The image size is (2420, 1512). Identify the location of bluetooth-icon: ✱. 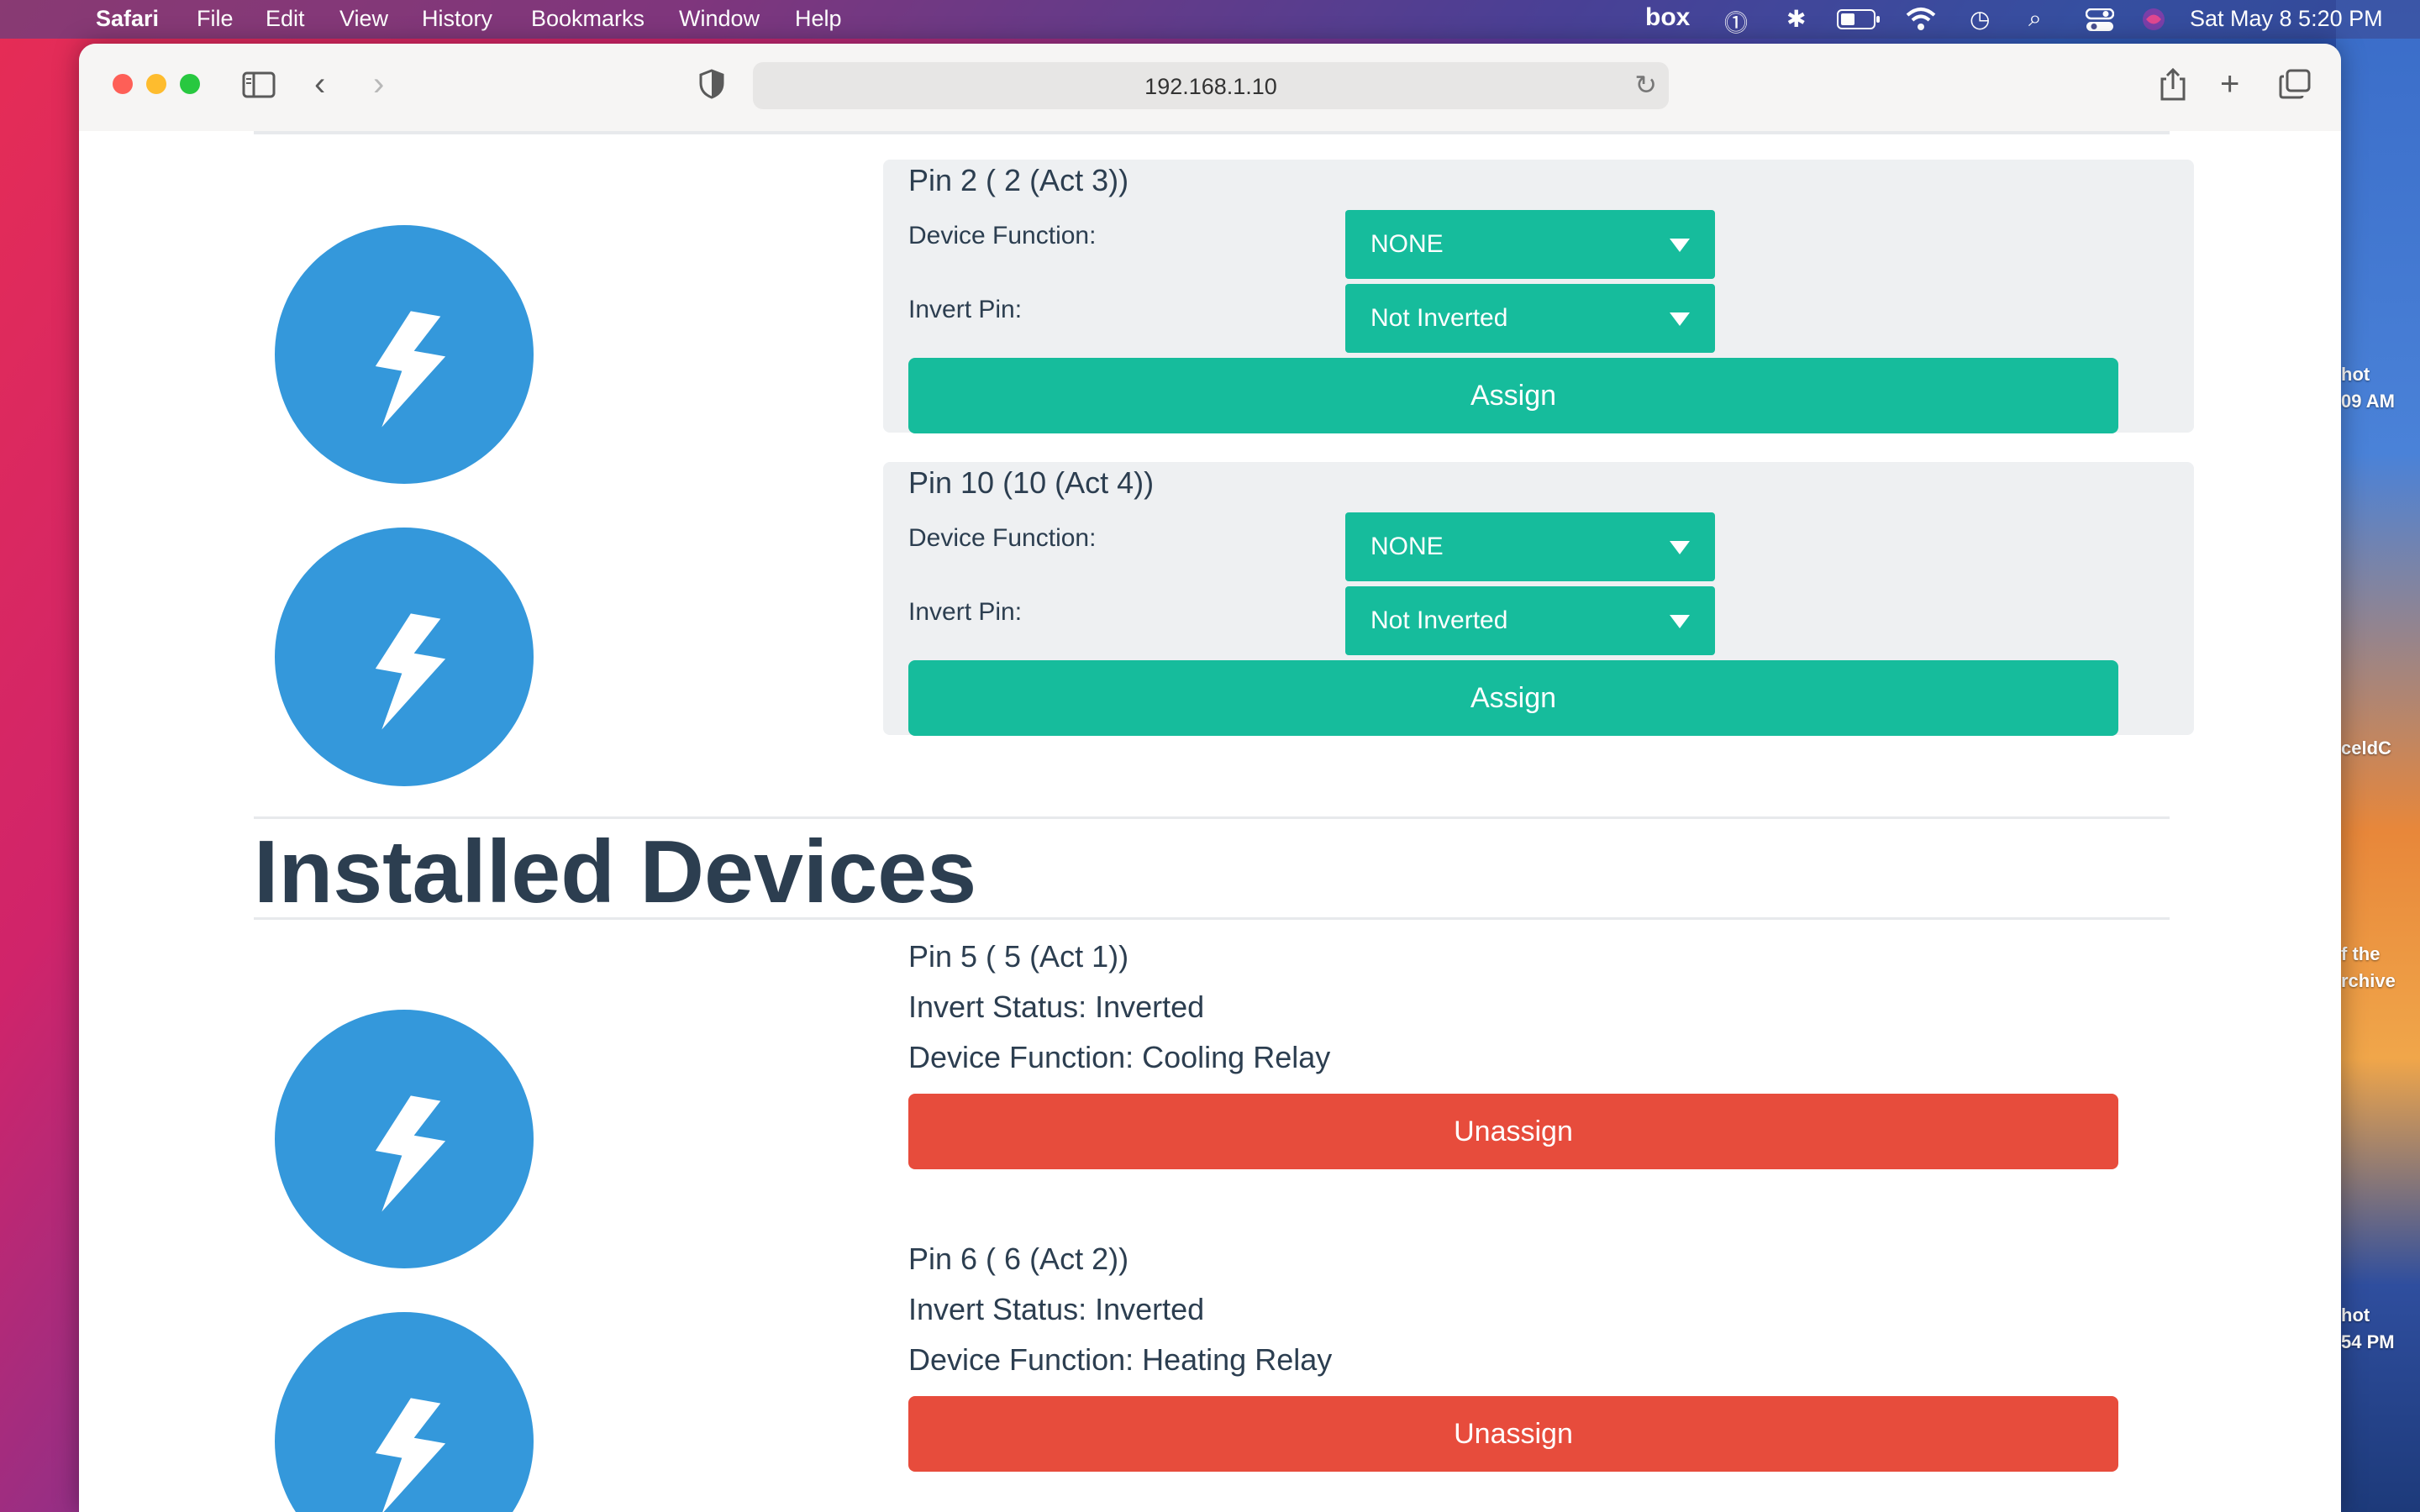
(1796, 19).